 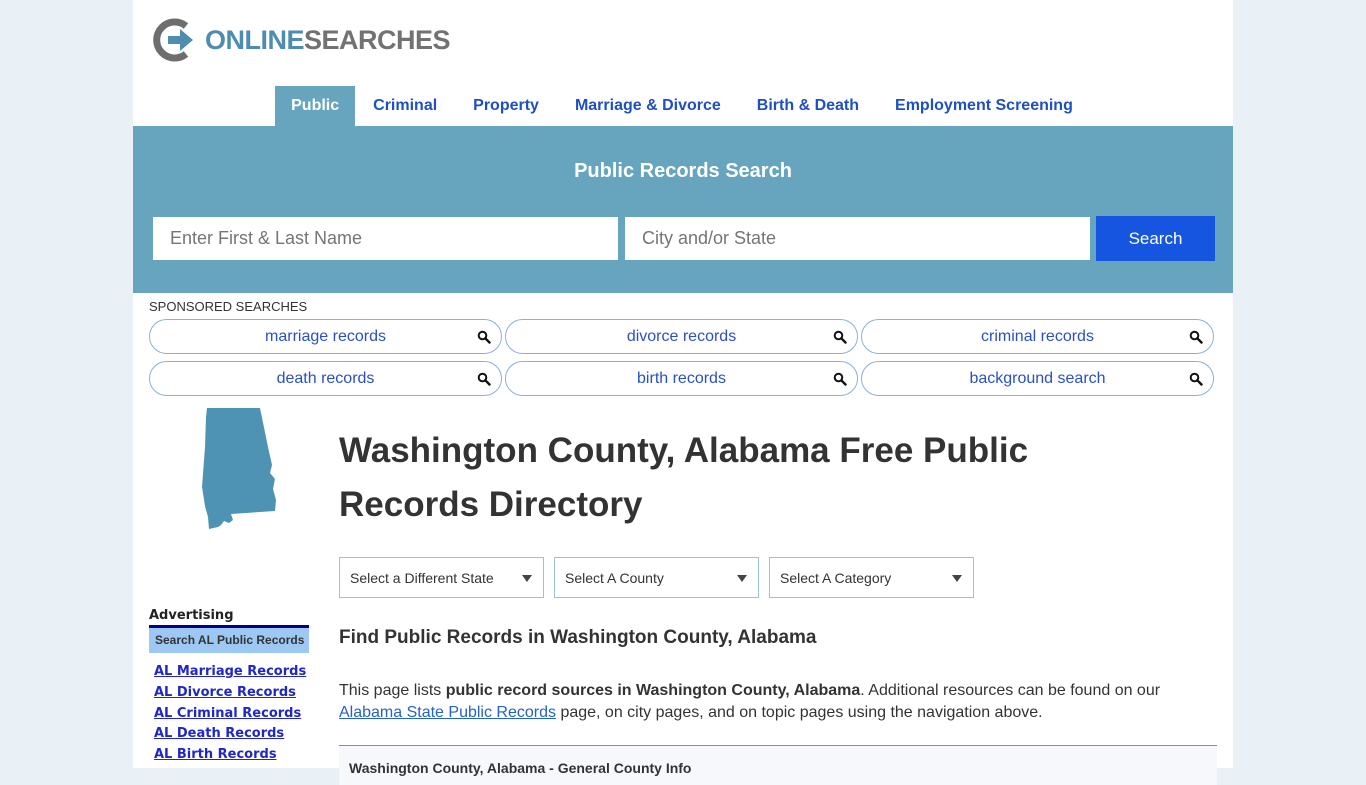 I want to click on name-input, so click(x=385, y=238).